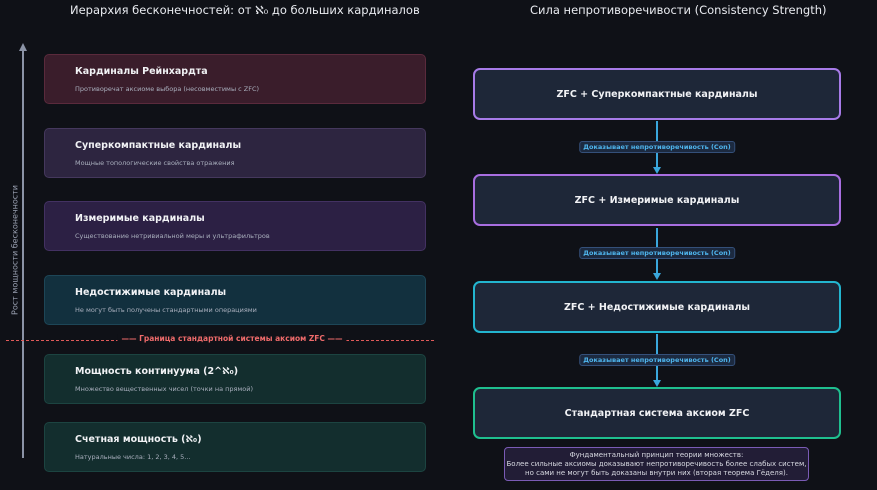 This screenshot has width=877, height=490. I want to click on strength-box-zfc: Стандартная система аксиом ZFC, so click(657, 413).